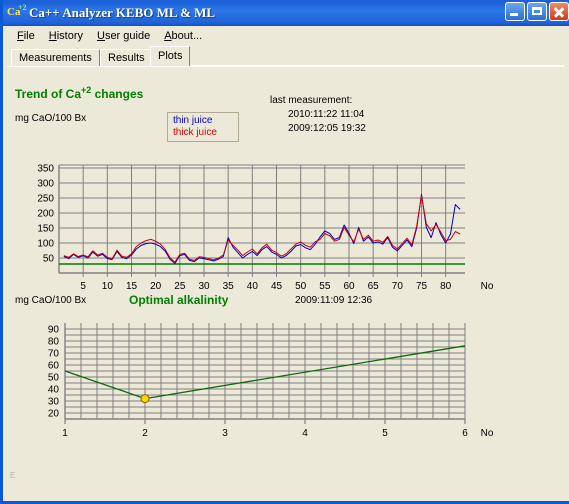 The height and width of the screenshot is (504, 569). Describe the element at coordinates (124, 36) in the screenshot. I see `menu-item-user-guide: User guide` at that location.